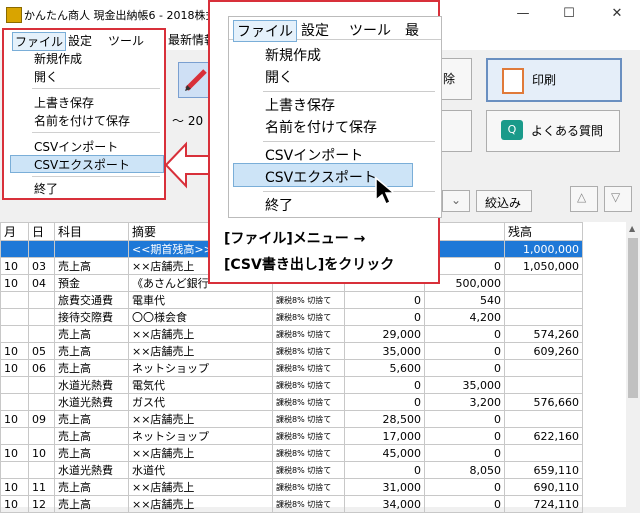  I want to click on menu-item-open: 開く, so click(46, 76).